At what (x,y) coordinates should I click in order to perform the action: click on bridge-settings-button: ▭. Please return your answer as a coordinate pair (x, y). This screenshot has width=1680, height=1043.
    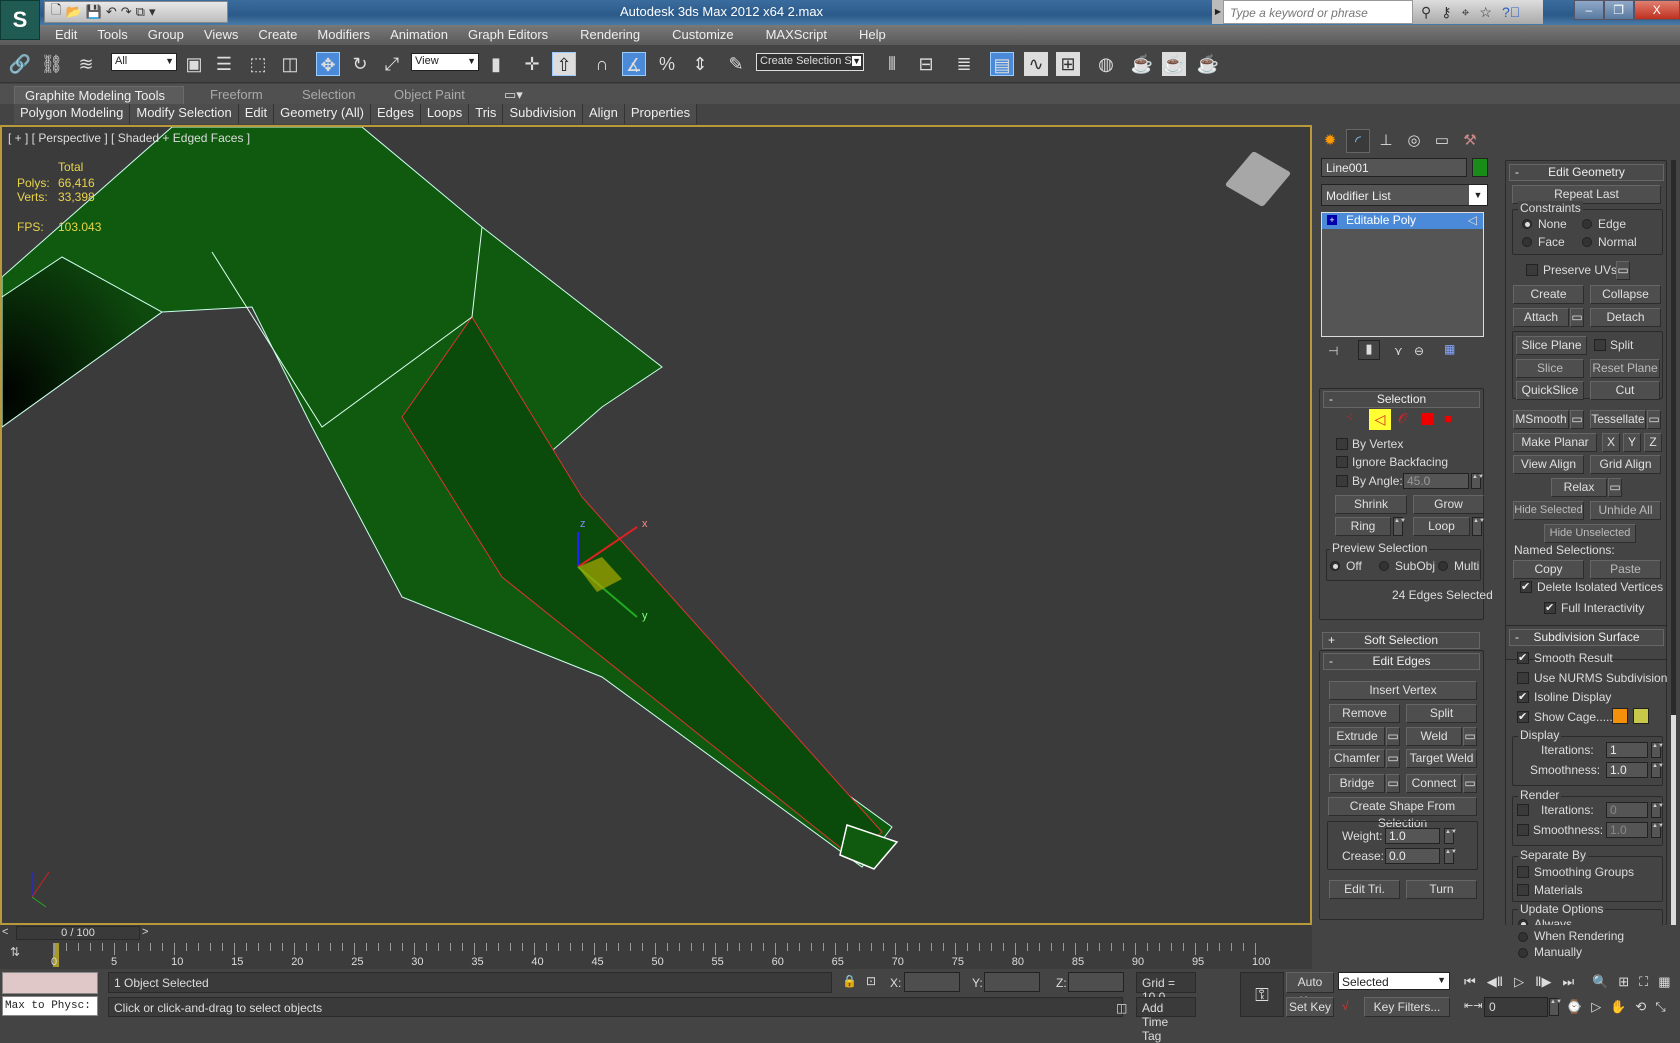
    Looking at the image, I should click on (1393, 783).